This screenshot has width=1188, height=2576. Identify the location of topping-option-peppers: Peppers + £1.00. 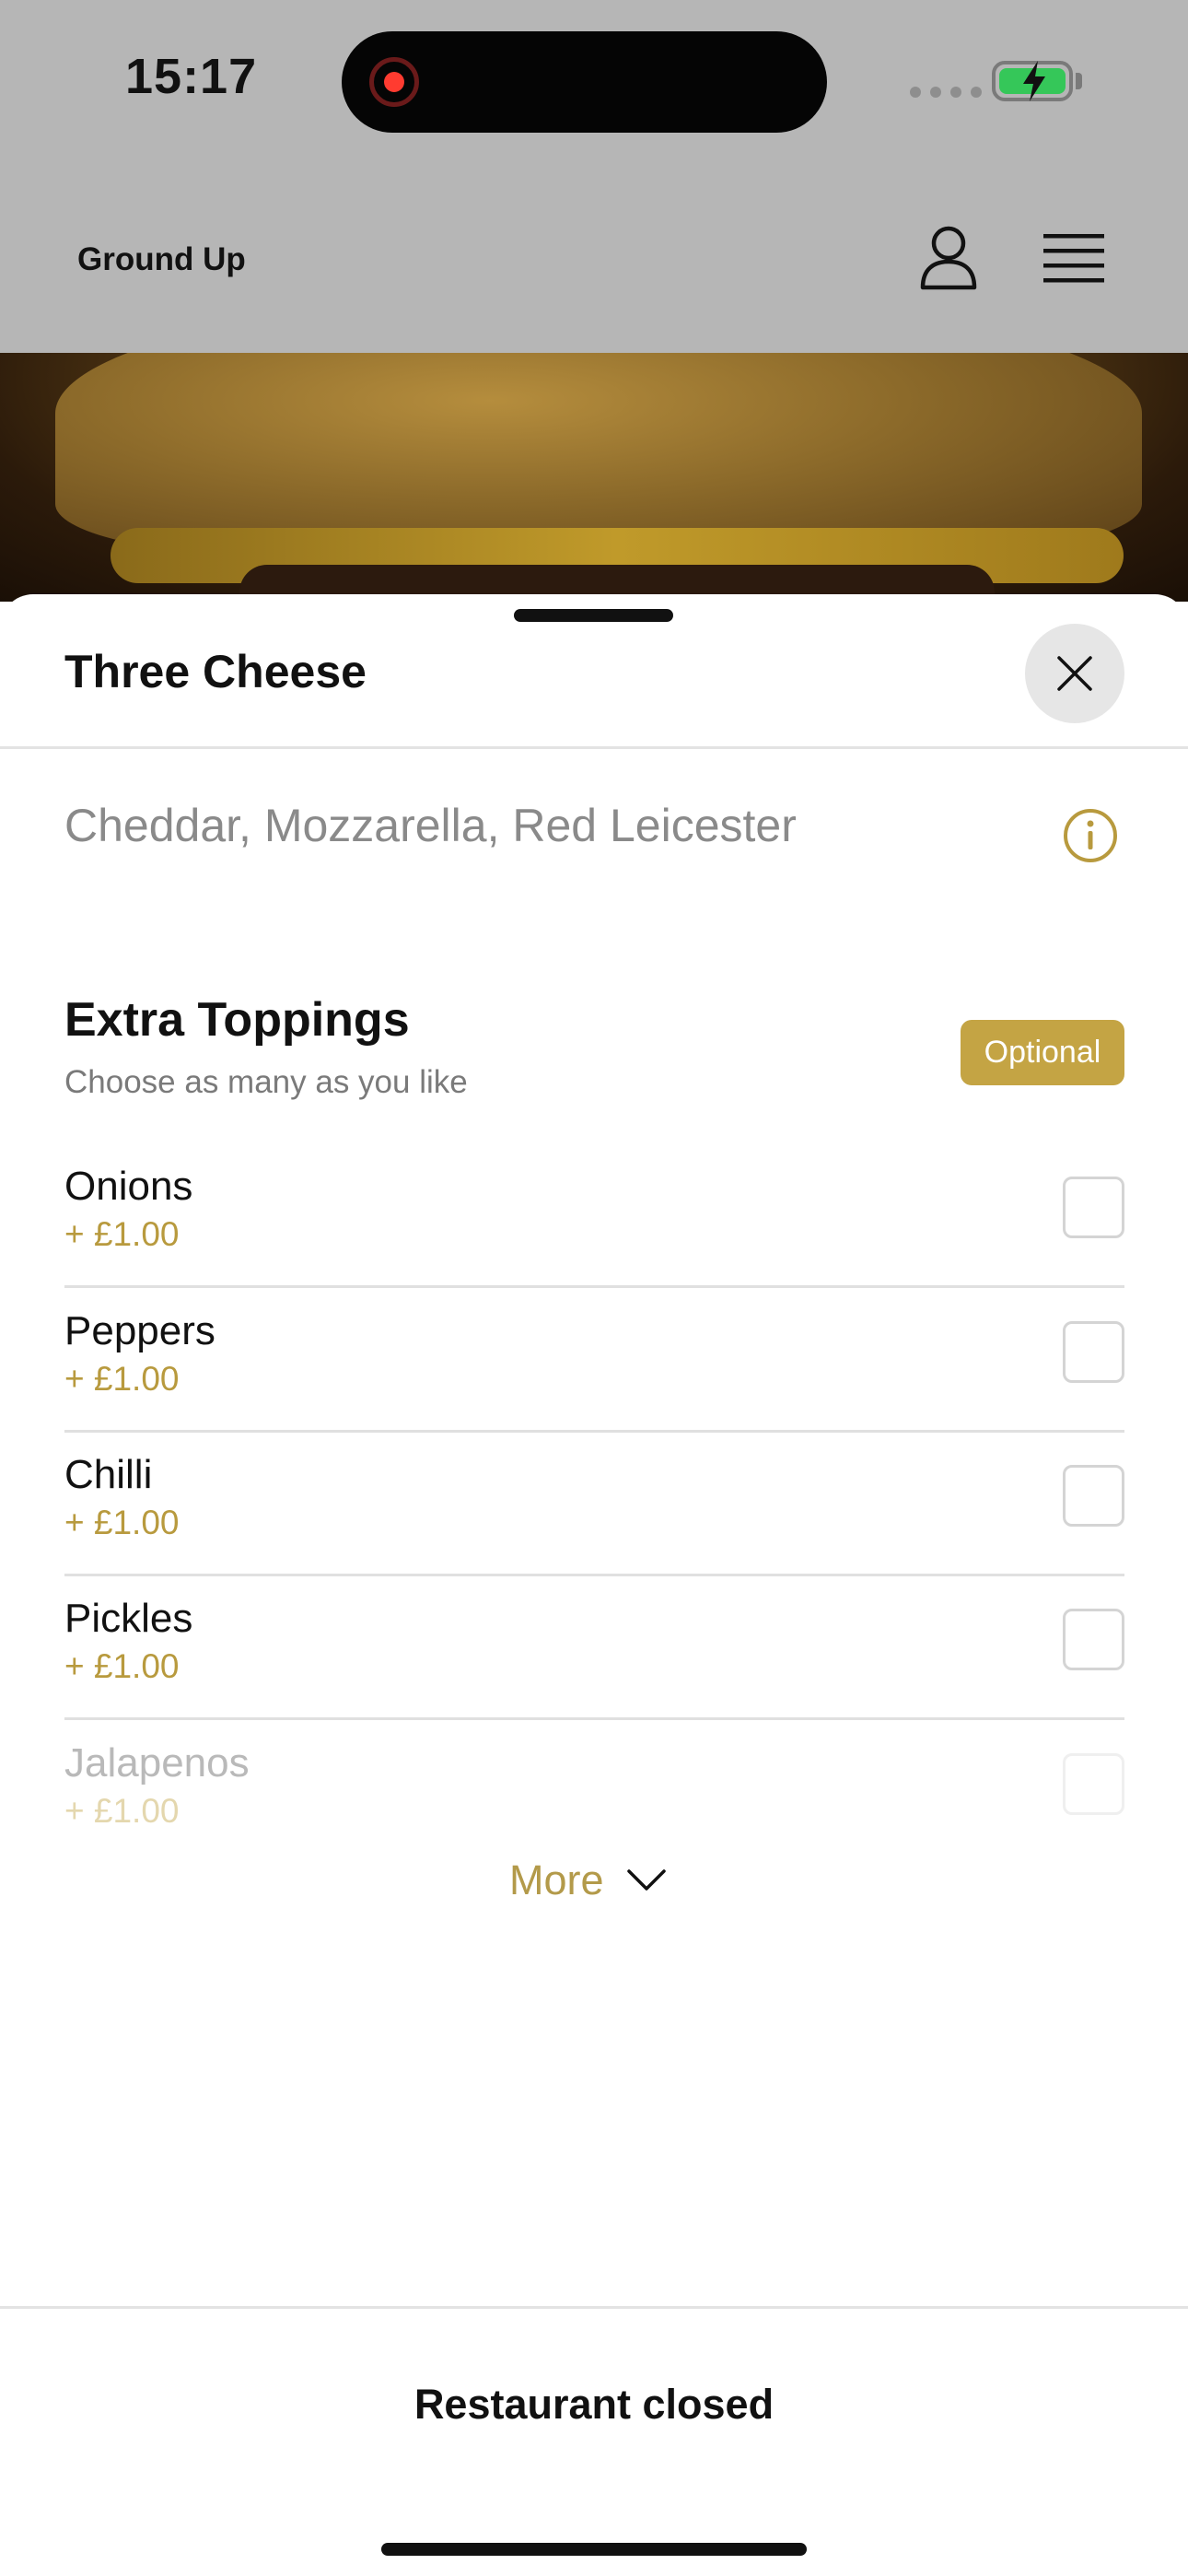
(594, 1360).